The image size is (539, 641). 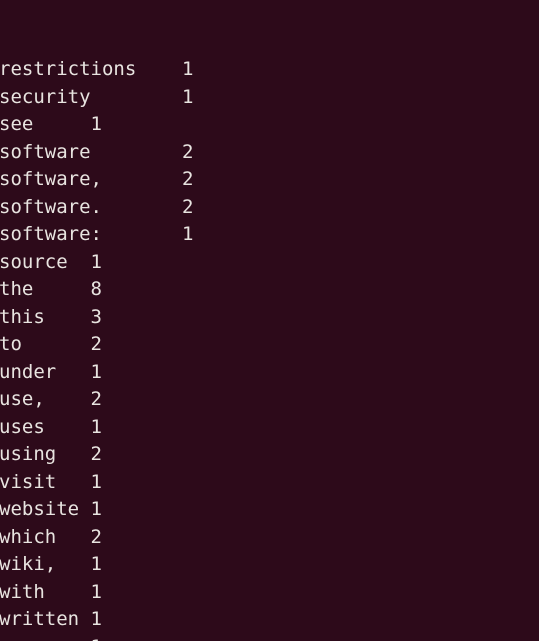 I want to click on wordcount-count: 8, so click(x=96, y=289).